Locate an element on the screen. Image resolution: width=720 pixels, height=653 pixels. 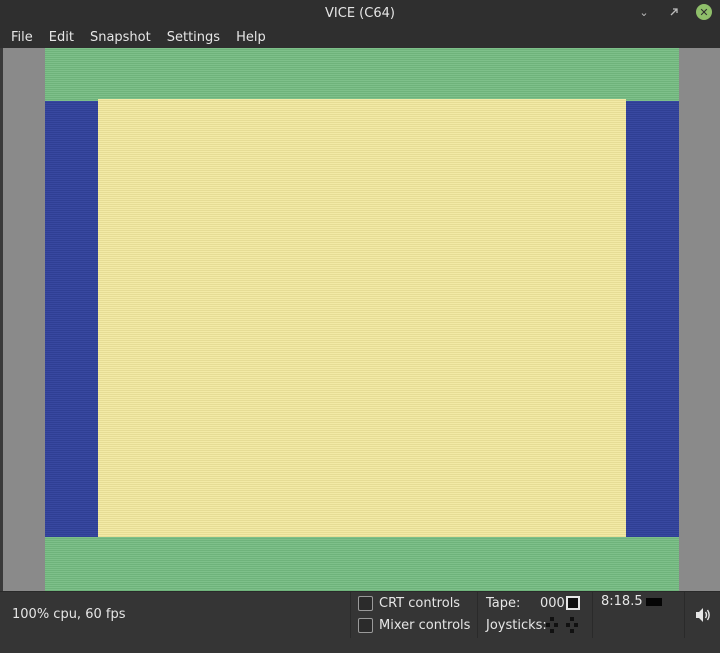
c64-border-bottom is located at coordinates (362, 564).